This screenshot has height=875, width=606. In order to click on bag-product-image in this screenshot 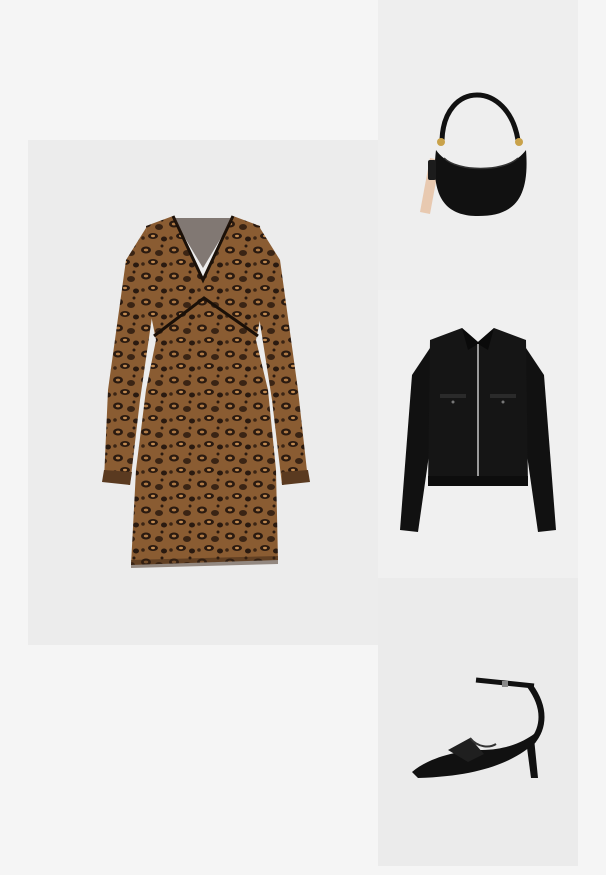, I will do `click(478, 145)`.